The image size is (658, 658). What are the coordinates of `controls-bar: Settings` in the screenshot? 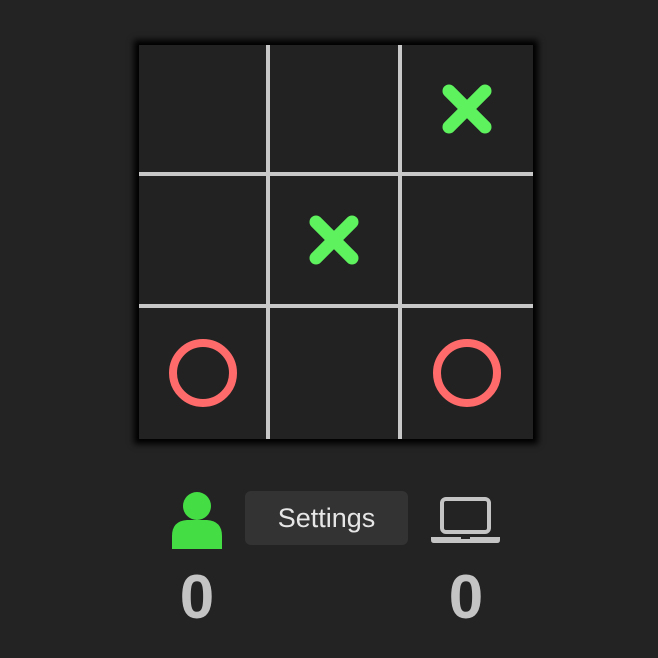 It's located at (329, 520).